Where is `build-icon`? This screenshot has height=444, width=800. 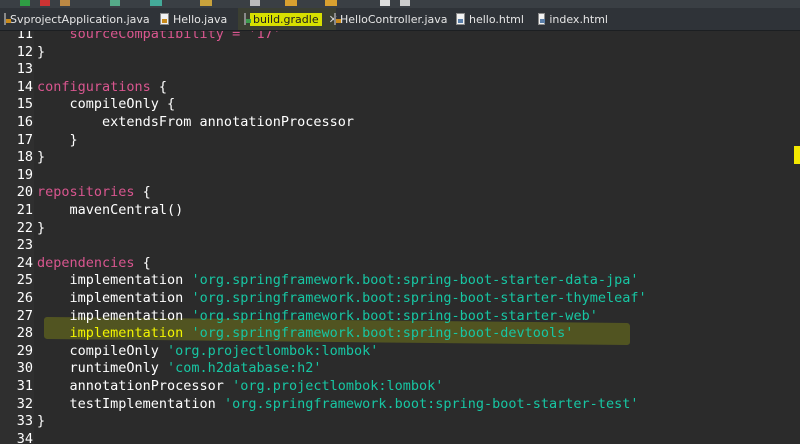
build-icon is located at coordinates (115, 3).